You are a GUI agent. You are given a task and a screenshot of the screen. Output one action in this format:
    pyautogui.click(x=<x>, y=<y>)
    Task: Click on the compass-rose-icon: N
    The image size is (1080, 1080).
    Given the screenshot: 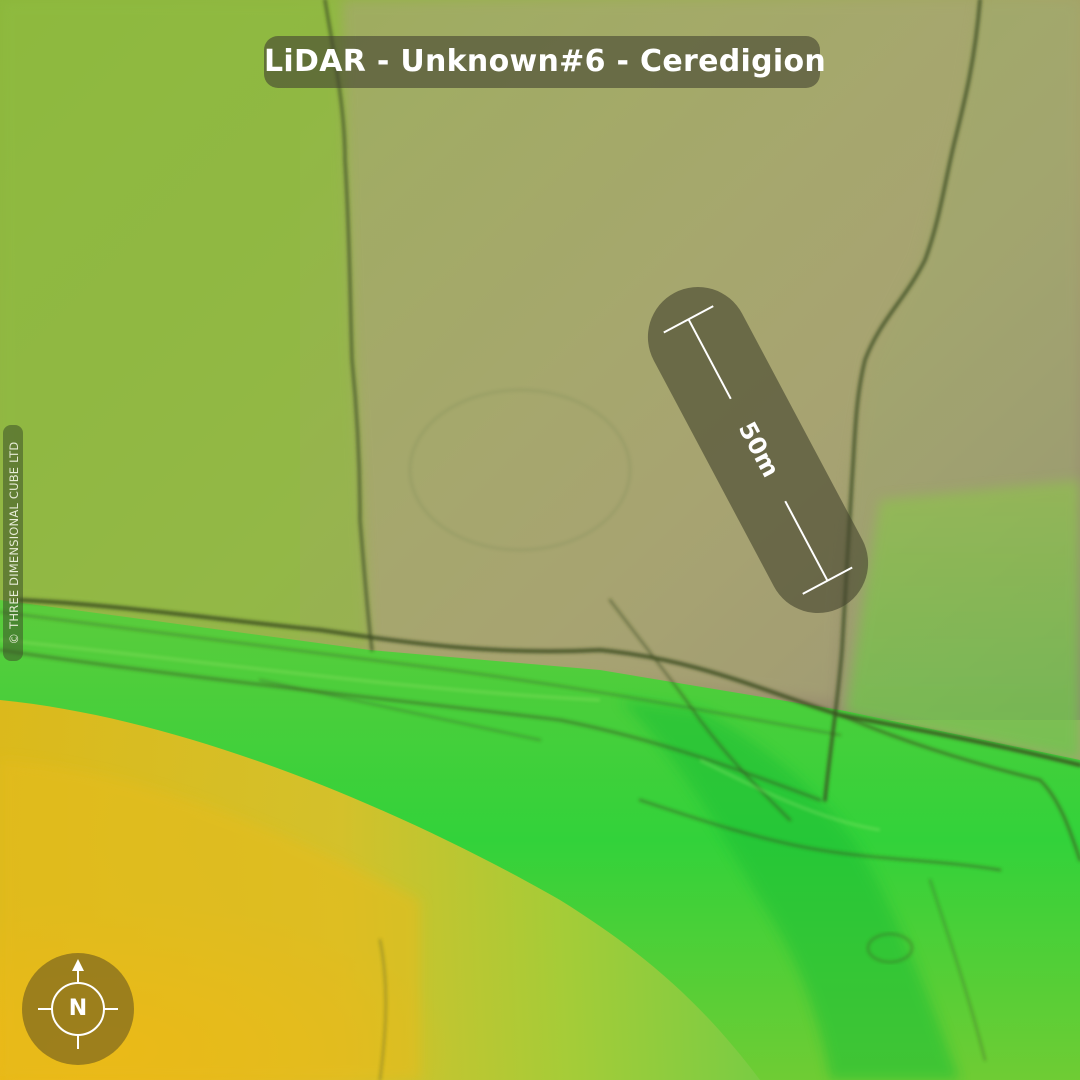 What is the action you would take?
    pyautogui.click(x=78, y=1009)
    